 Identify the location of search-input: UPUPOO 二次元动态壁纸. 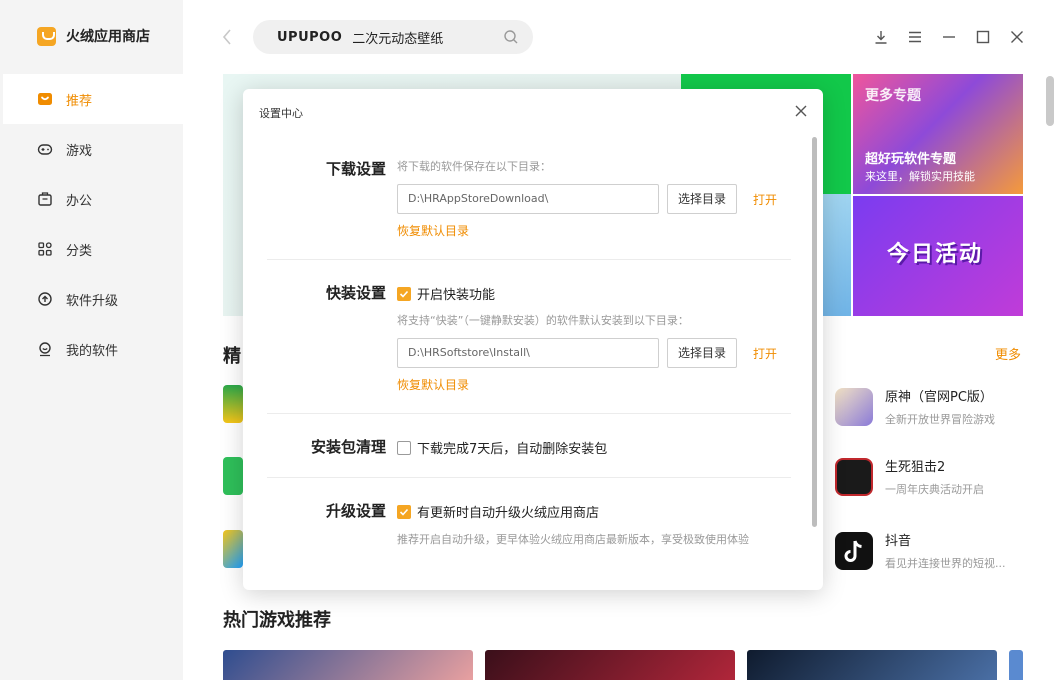
(393, 37).